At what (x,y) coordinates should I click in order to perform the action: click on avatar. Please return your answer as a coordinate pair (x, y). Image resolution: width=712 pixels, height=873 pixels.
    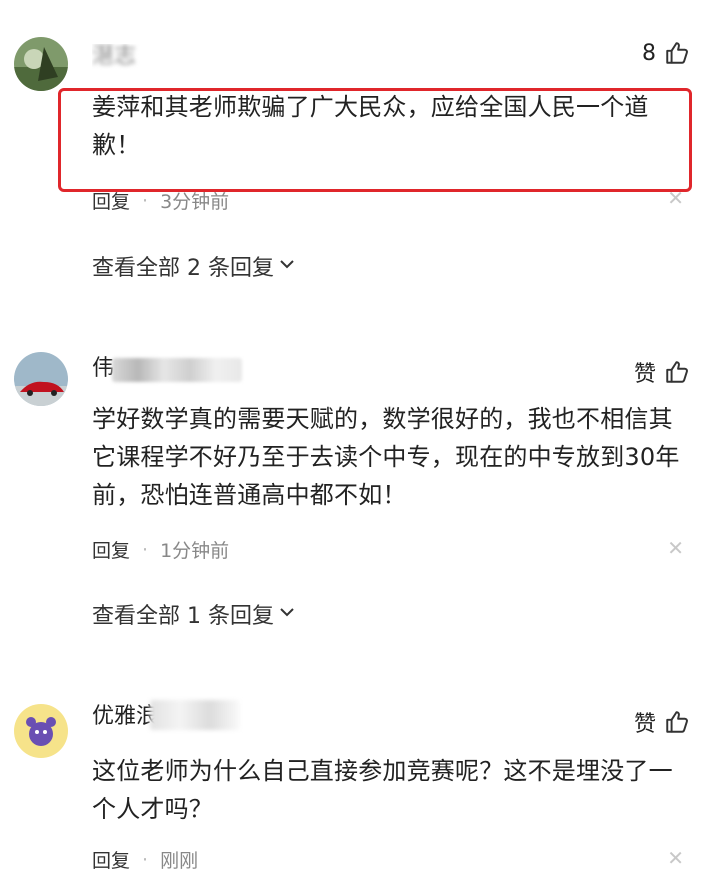
    Looking at the image, I should click on (41, 731).